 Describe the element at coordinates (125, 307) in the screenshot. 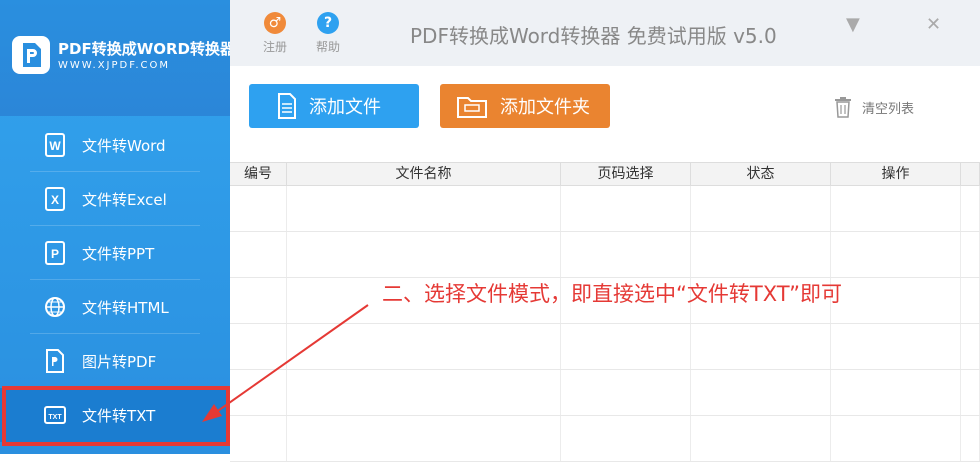

I see `menu-item-label: 文件转HTML` at that location.